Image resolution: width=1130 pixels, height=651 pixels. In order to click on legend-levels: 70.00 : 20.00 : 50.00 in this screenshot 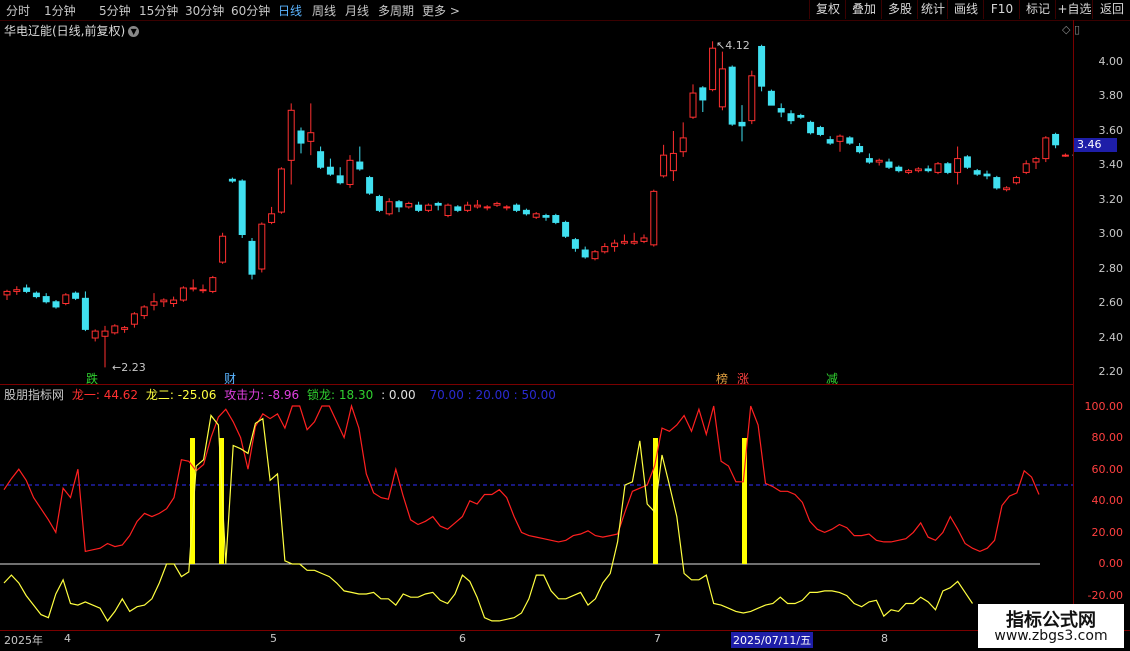, I will do `click(492, 395)`.